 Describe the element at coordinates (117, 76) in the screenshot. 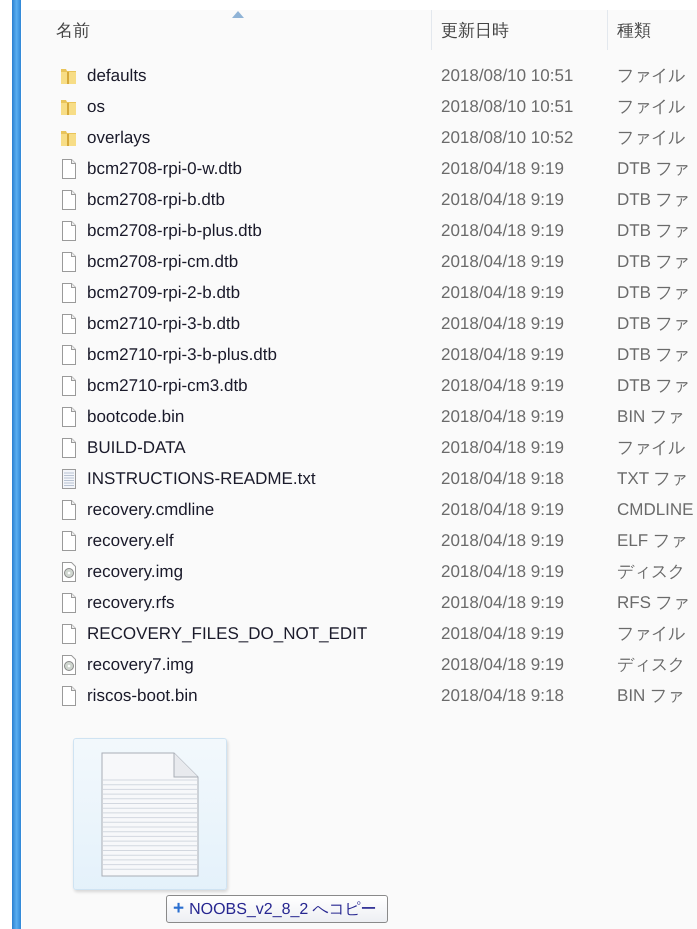

I see `file-name: defaults` at that location.